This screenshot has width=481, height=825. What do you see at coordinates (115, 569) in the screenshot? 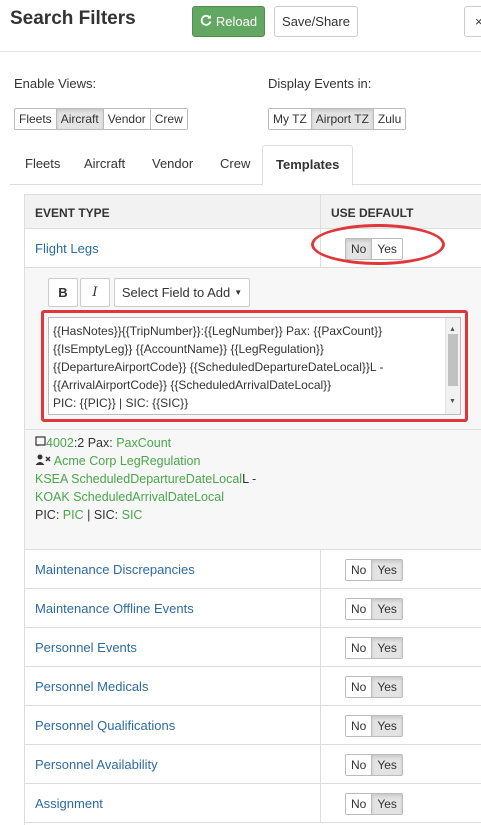
I see `event-type-name: Maintenance Discrepancies` at bounding box center [115, 569].